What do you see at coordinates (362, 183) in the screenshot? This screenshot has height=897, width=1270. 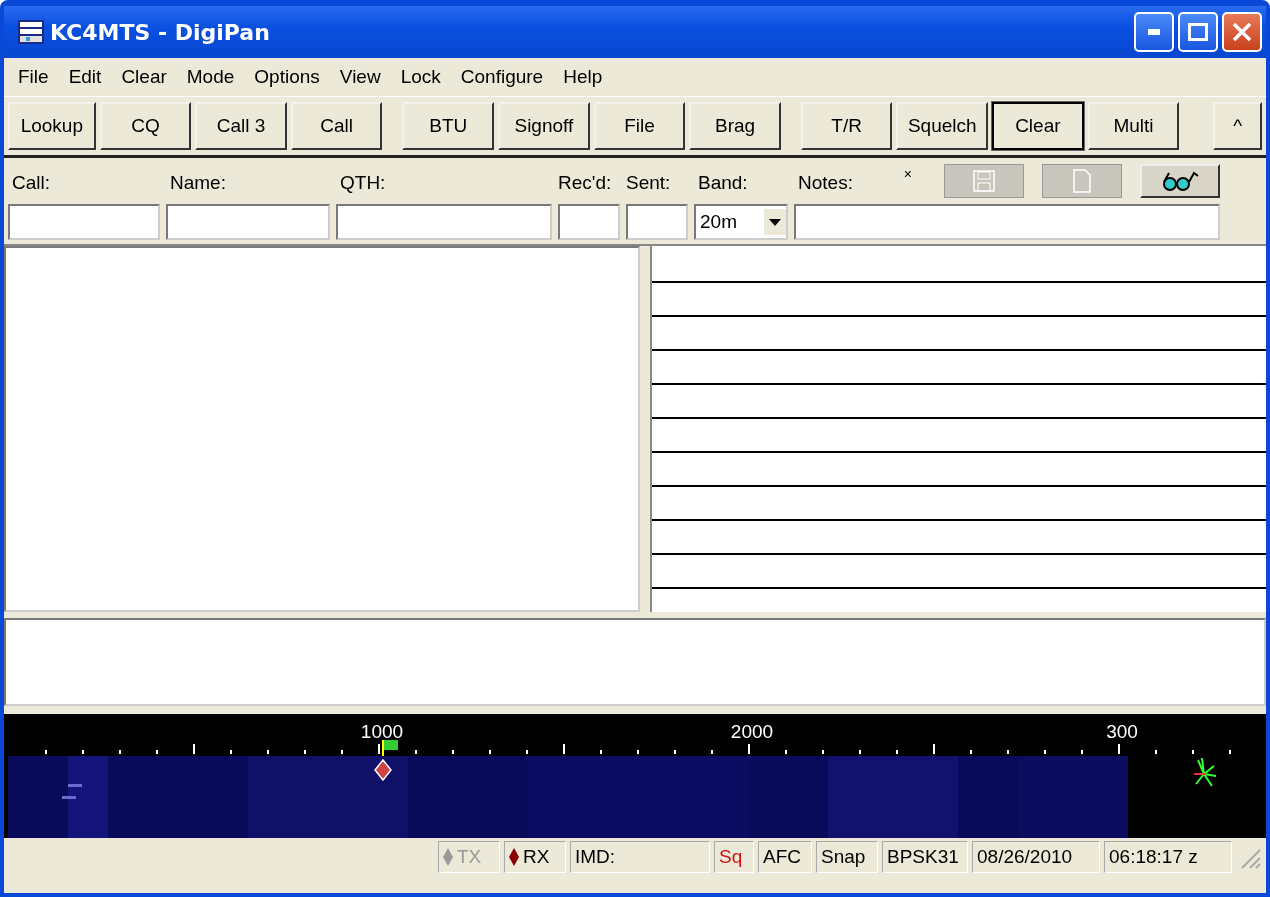 I see `field-label: QTH:` at bounding box center [362, 183].